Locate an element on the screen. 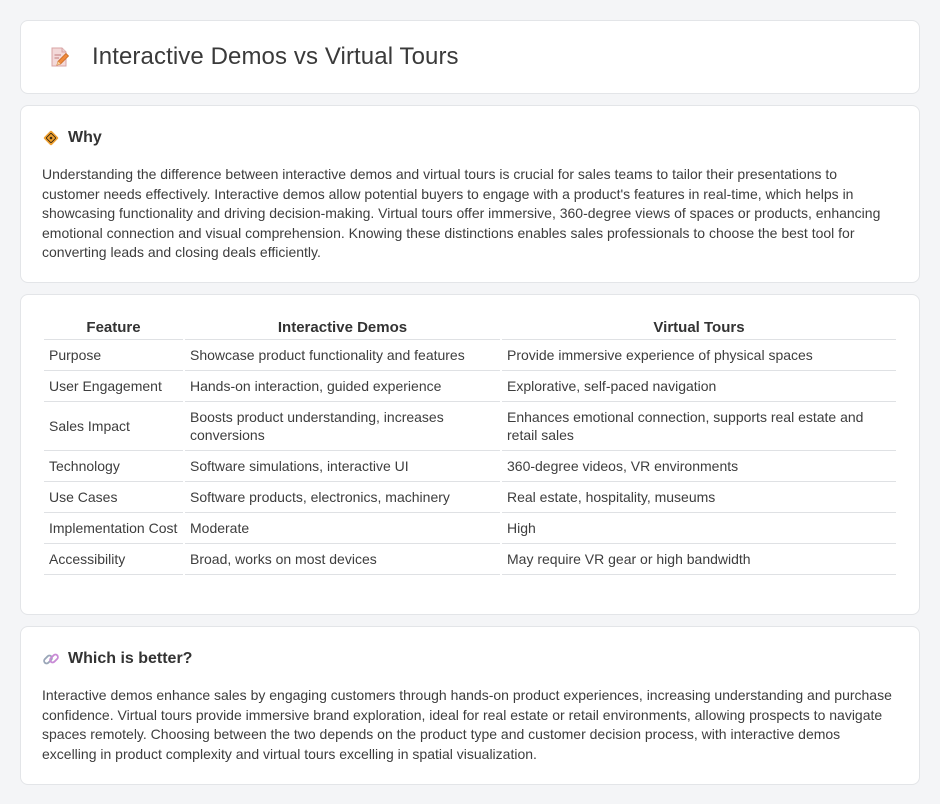 Image resolution: width=940 pixels, height=804 pixels. page-title: Interactive Demos vs Virtual Tours is located at coordinates (275, 56).